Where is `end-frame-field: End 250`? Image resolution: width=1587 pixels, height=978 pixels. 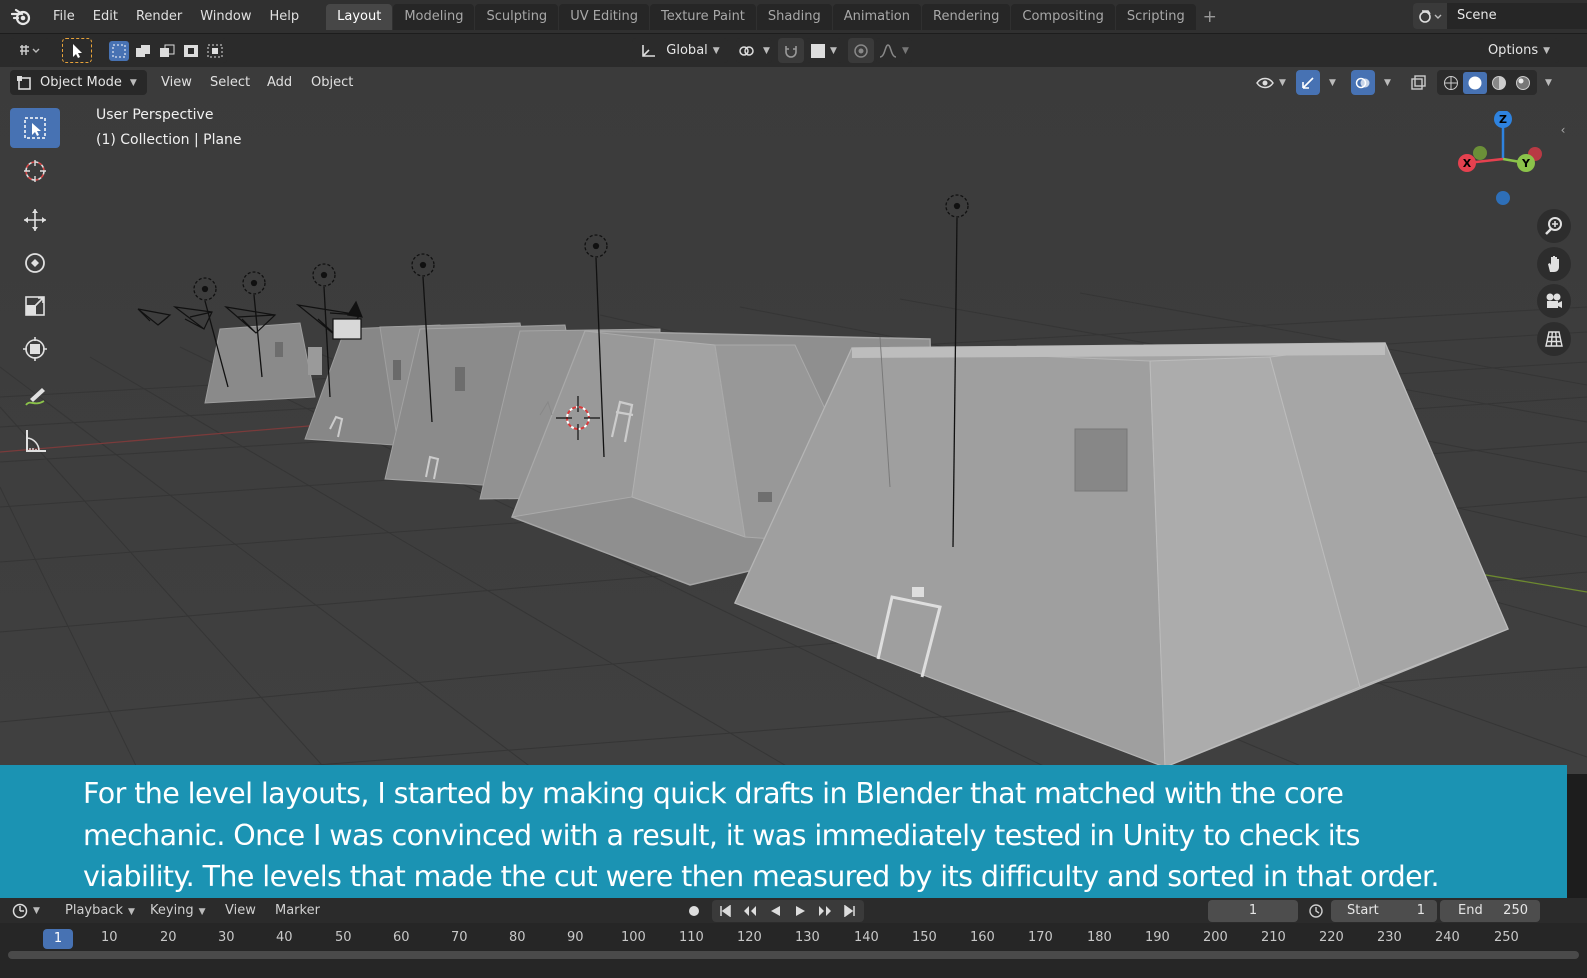
end-frame-field: End 250 is located at coordinates (1490, 911).